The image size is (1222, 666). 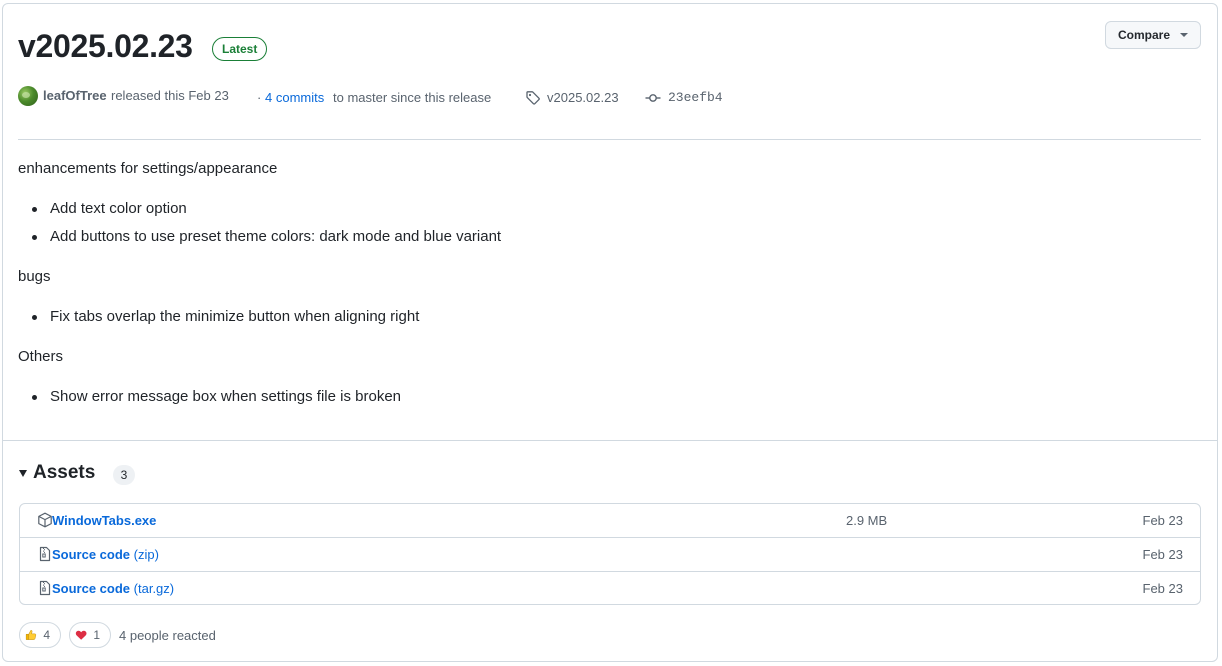 I want to click on reaction-count: 1, so click(x=96, y=635).